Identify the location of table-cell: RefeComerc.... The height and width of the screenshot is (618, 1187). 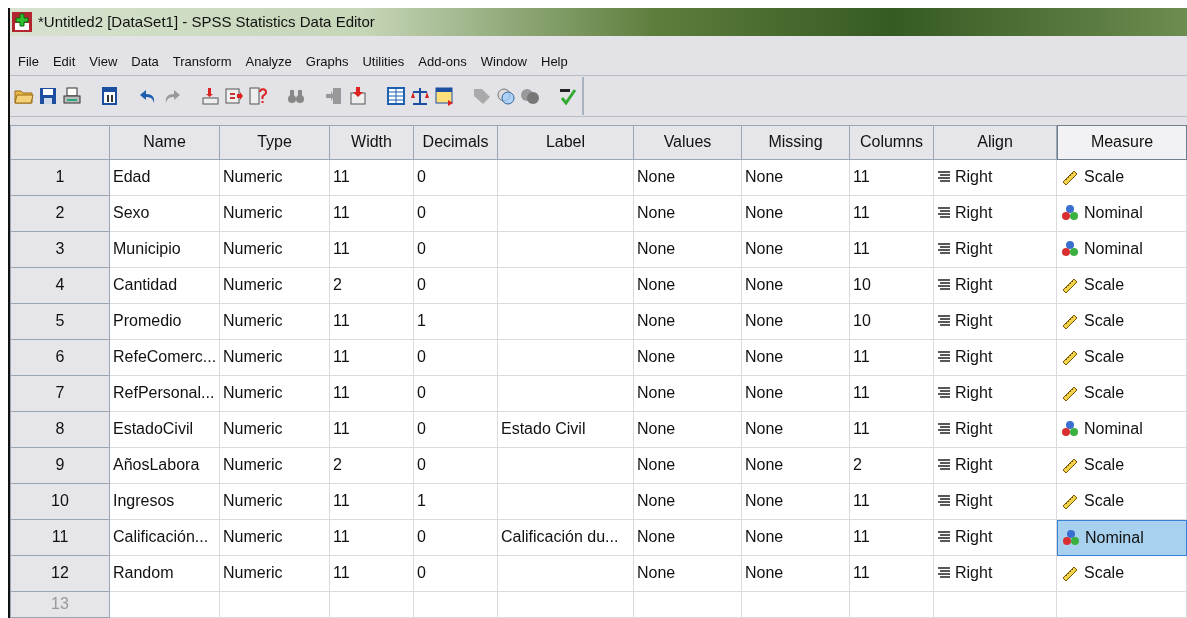
(165, 358).